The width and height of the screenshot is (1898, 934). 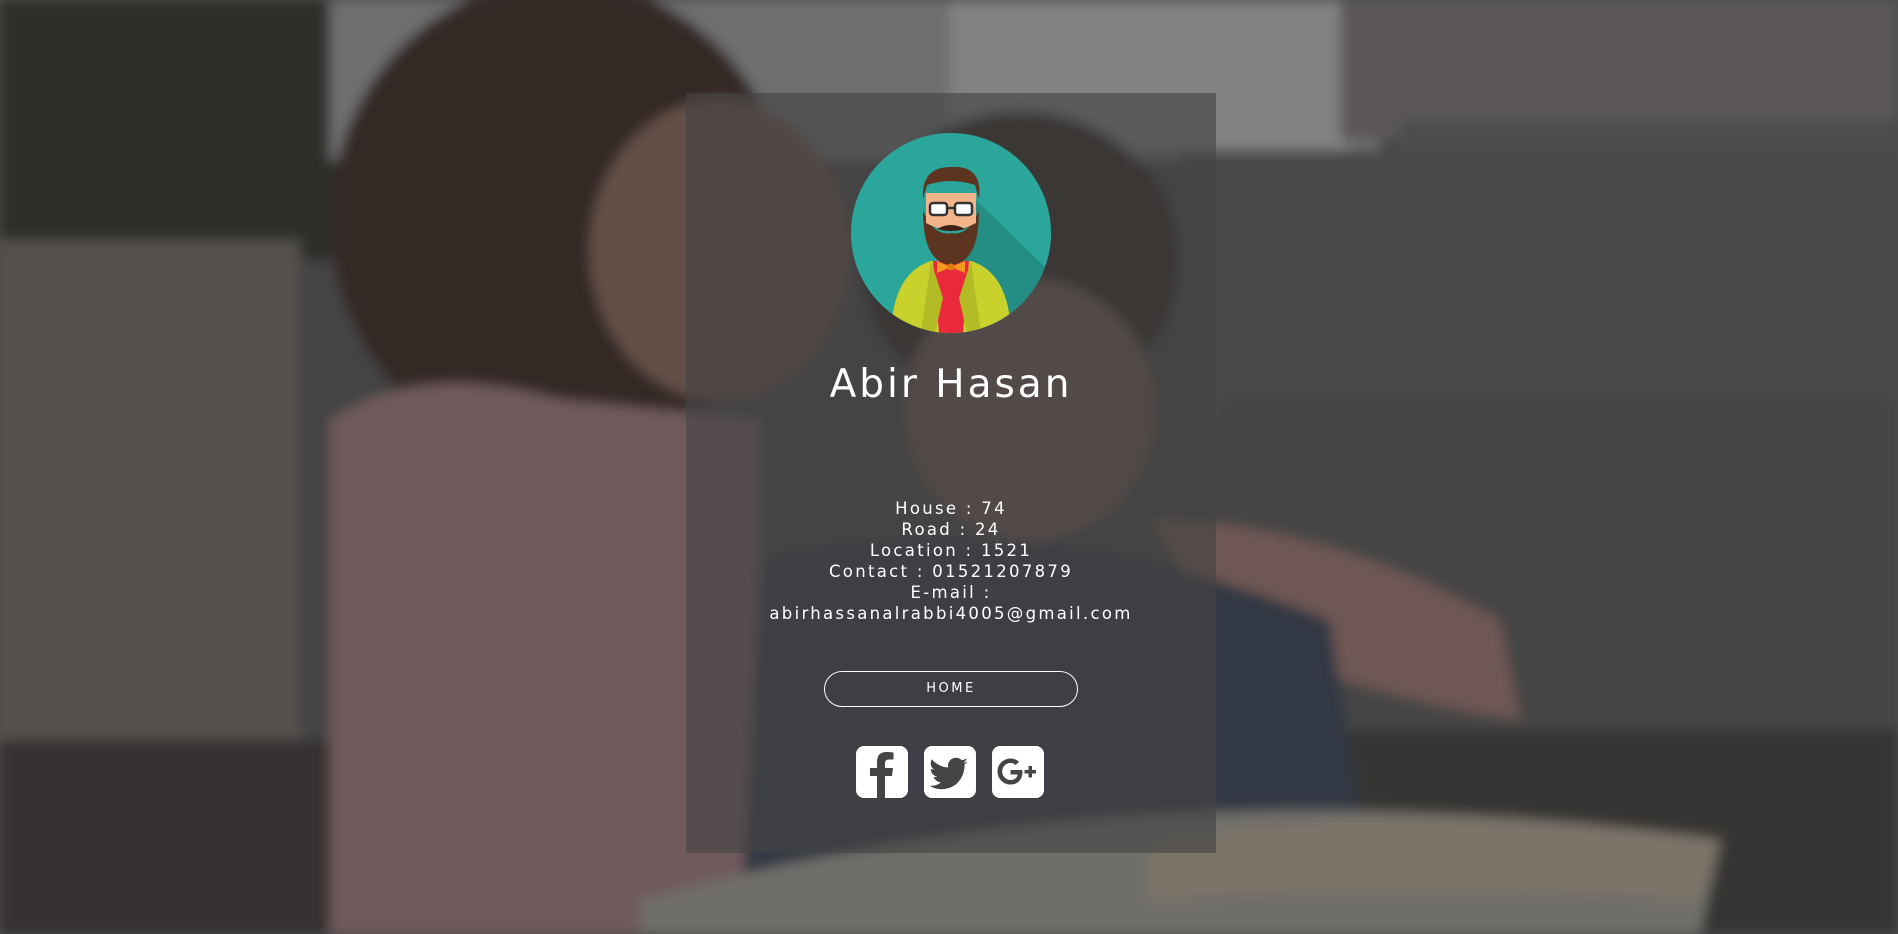 What do you see at coordinates (951, 613) in the screenshot?
I see `email-value: abirhassanalrabbi4005@gmail.com` at bounding box center [951, 613].